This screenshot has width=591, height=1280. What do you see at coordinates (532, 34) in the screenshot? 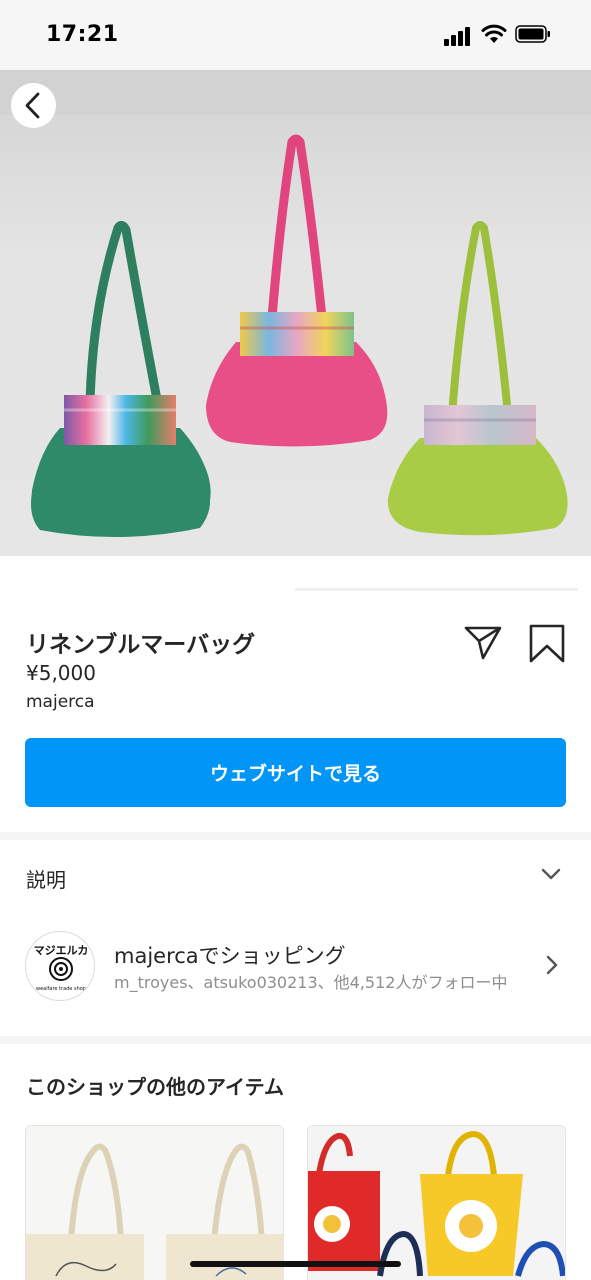
I see `battery-icon` at bounding box center [532, 34].